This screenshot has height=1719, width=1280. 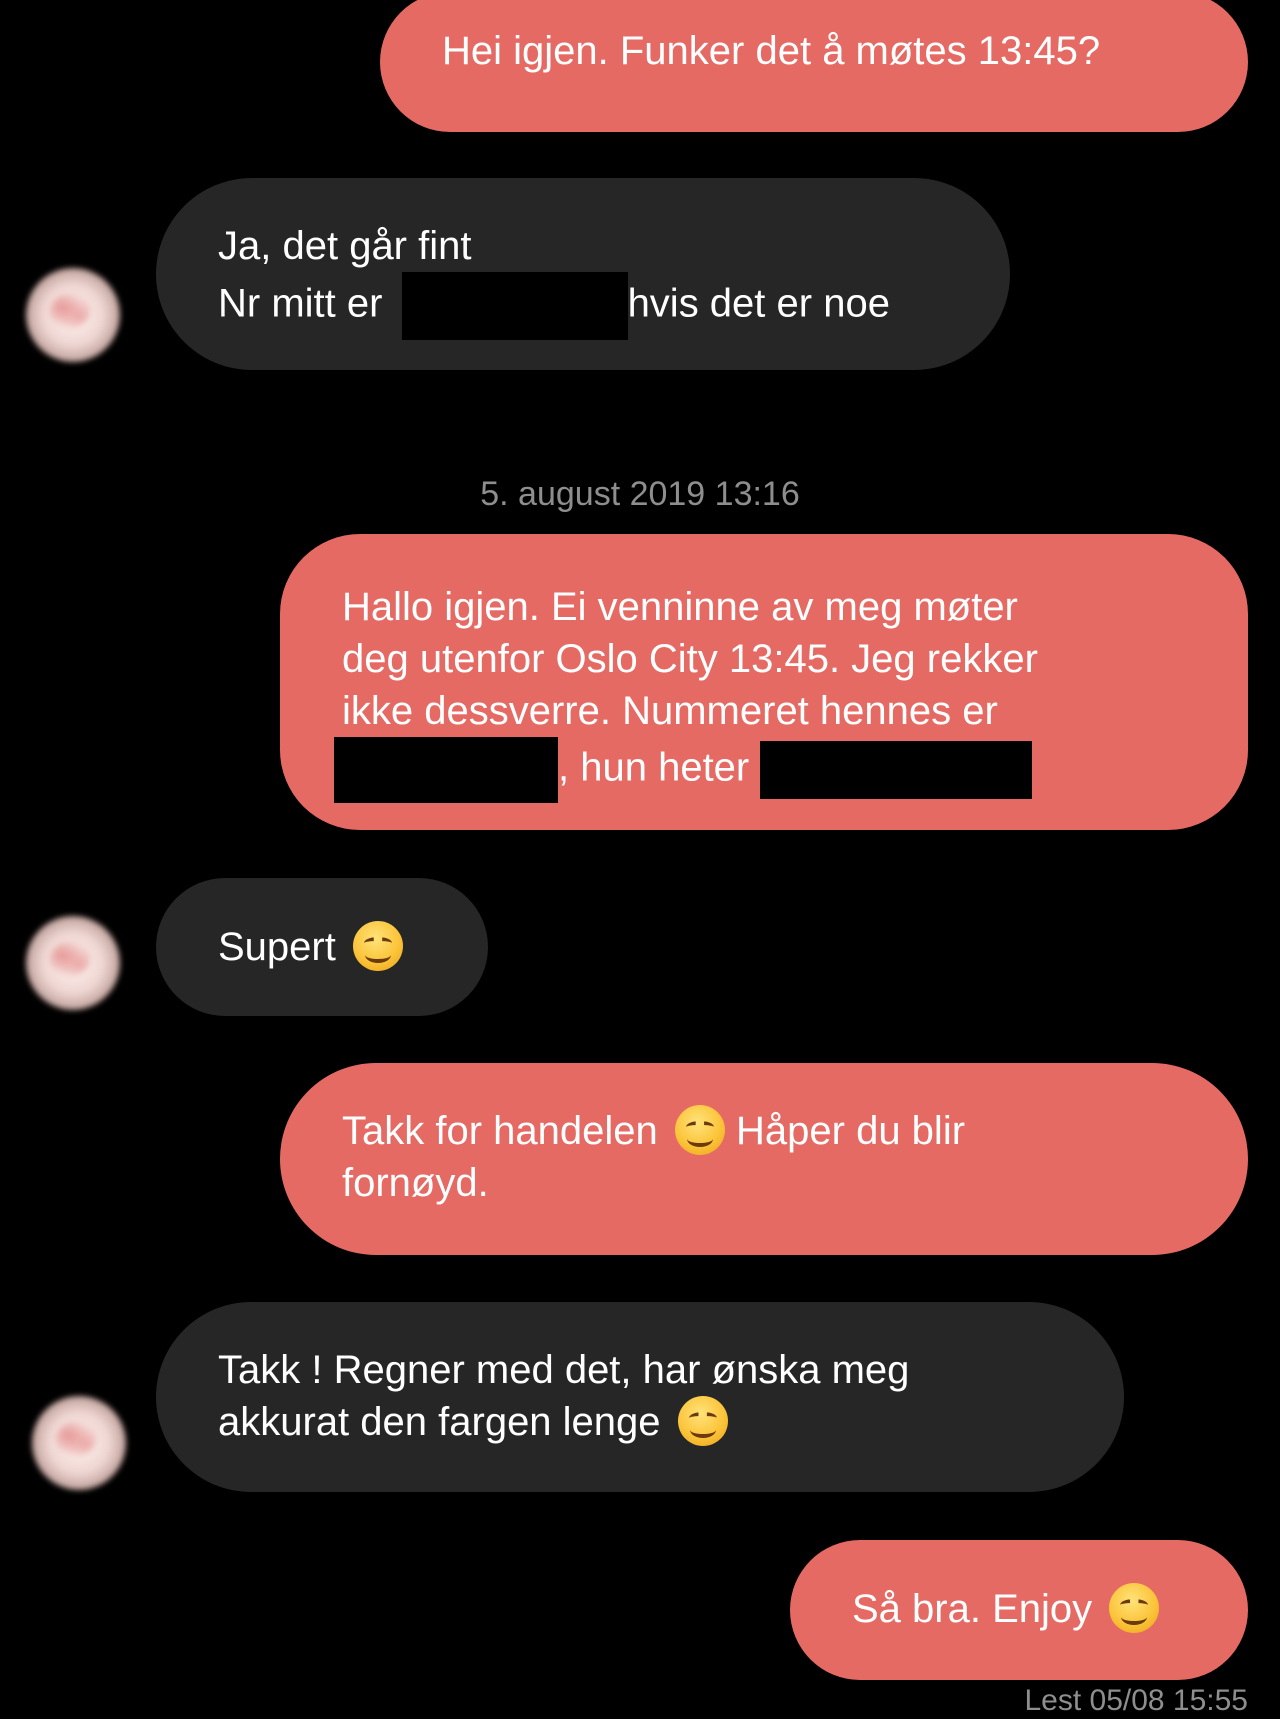 I want to click on message-text: hvis det er noe, so click(x=758, y=303).